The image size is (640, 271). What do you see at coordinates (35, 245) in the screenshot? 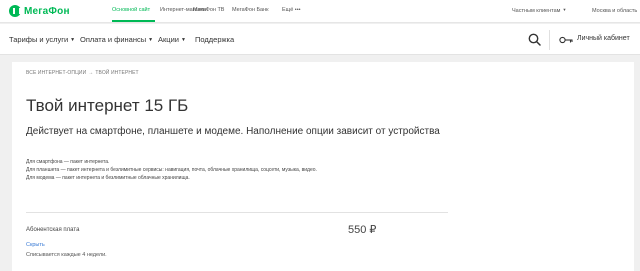
I see `hide-details-link: Скрыть` at bounding box center [35, 245].